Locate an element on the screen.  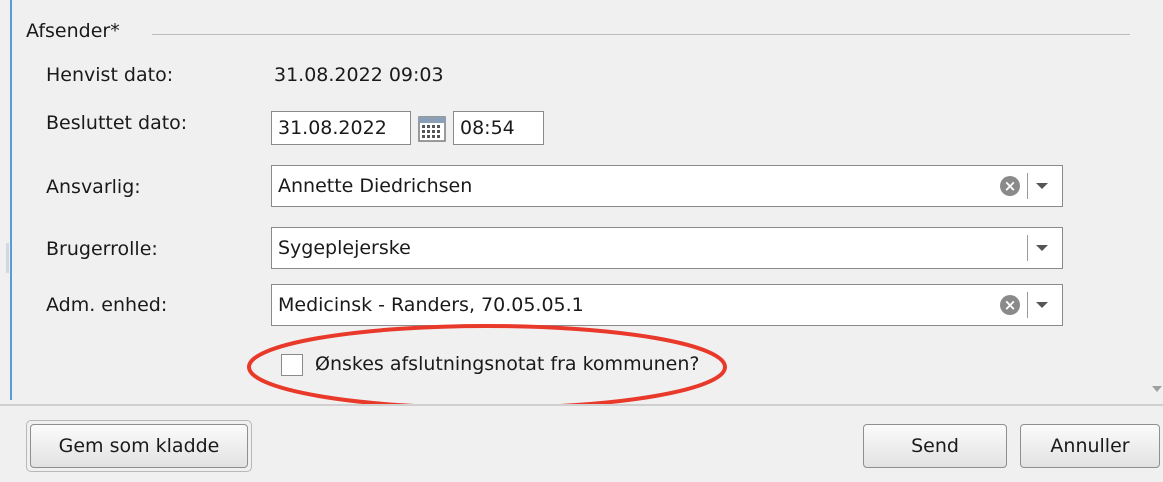
besluttet-date-value: 31.08.2022 is located at coordinates (332, 128).